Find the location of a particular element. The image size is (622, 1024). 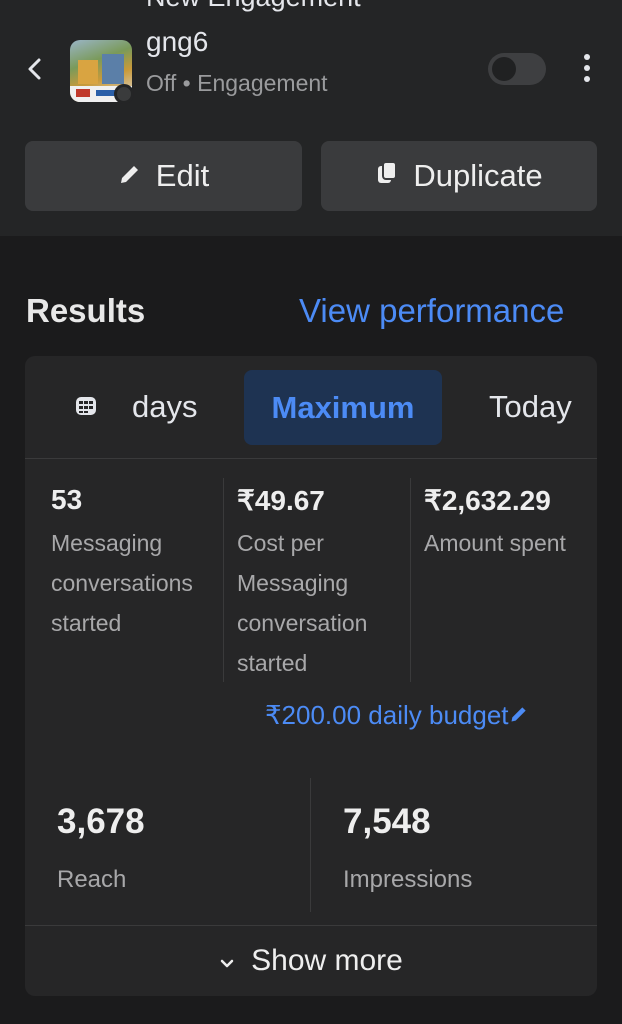

edit-label: Edit is located at coordinates (182, 175).